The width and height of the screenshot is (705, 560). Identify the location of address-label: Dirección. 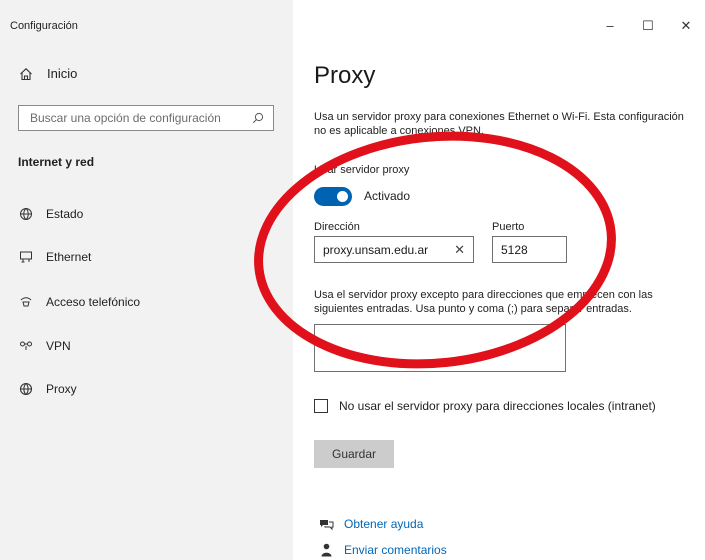
(337, 227).